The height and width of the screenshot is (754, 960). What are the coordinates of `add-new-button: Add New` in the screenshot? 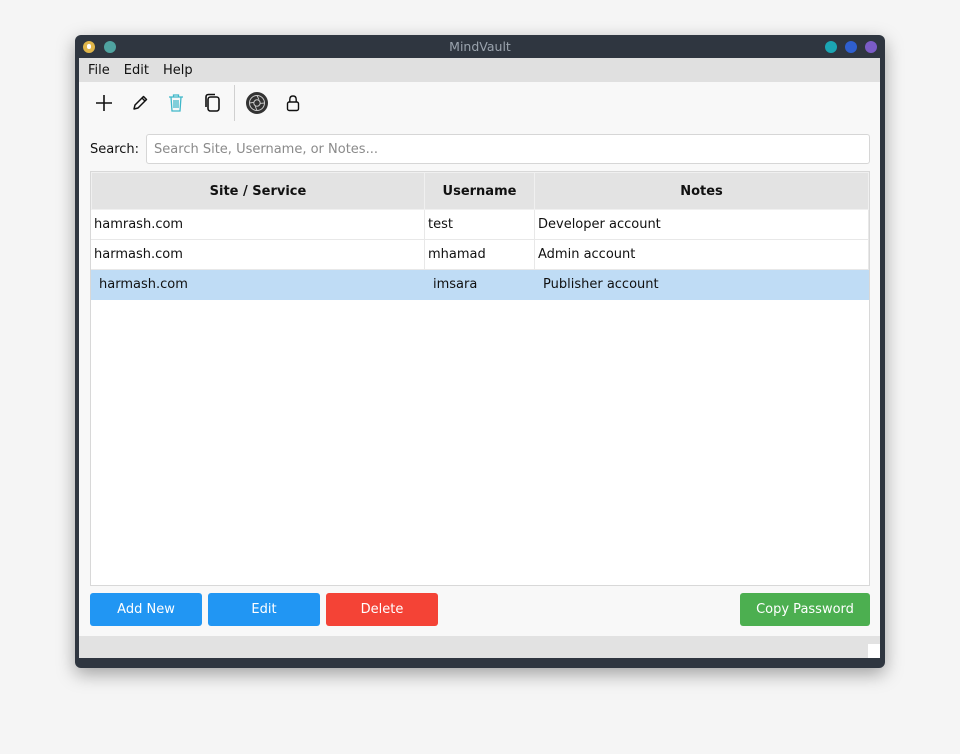 It's located at (146, 609).